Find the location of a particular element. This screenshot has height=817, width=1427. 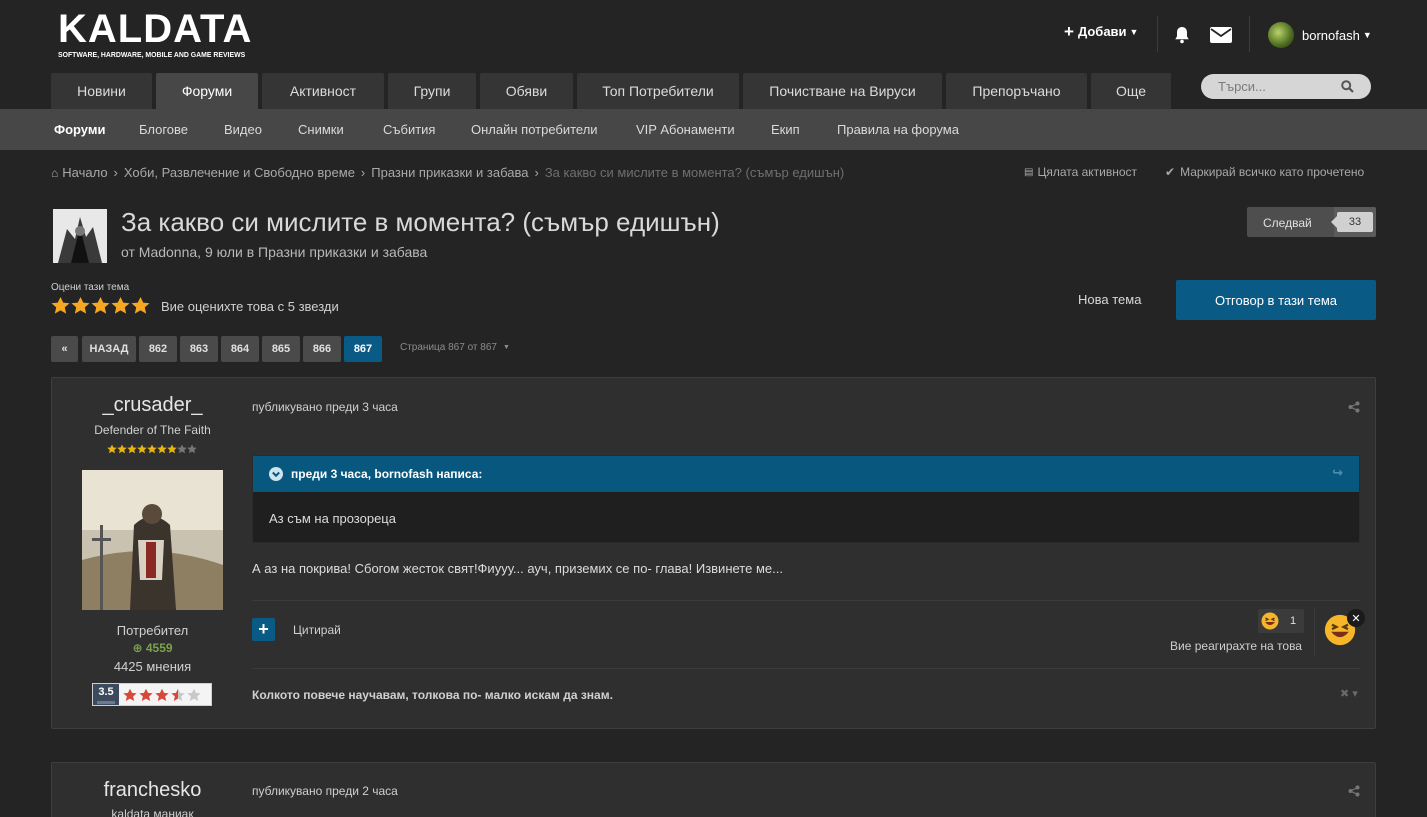

post-author-avatar is located at coordinates (152, 540).